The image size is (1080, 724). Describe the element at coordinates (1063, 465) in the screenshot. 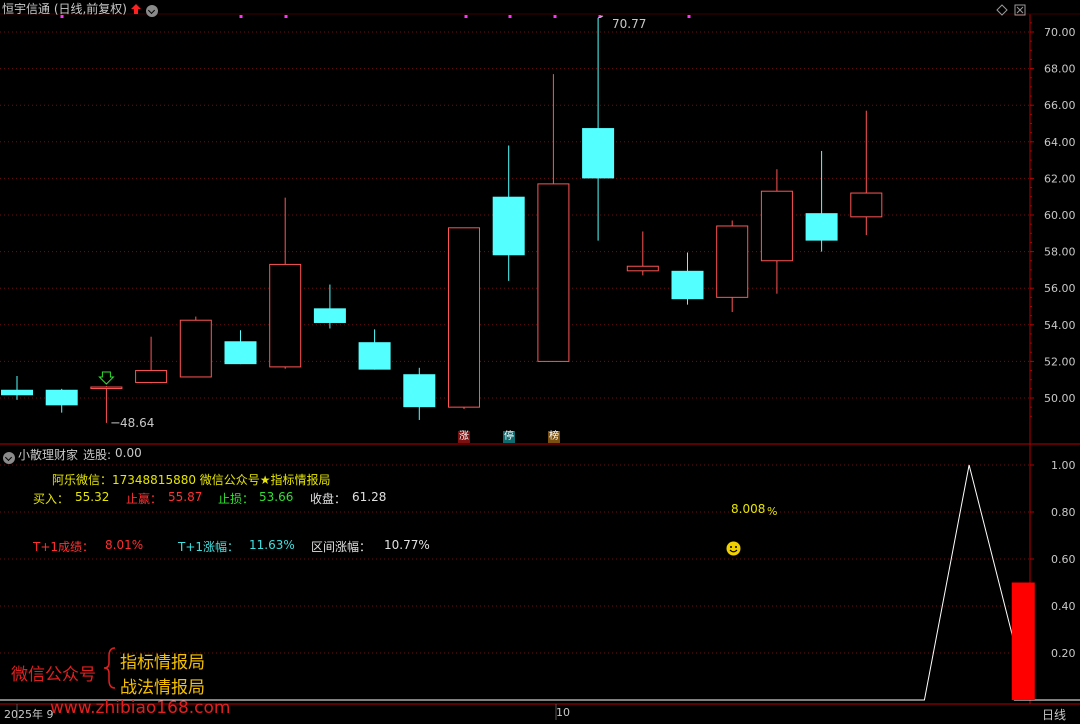

I see `indicator-tick-label: 1.00` at that location.